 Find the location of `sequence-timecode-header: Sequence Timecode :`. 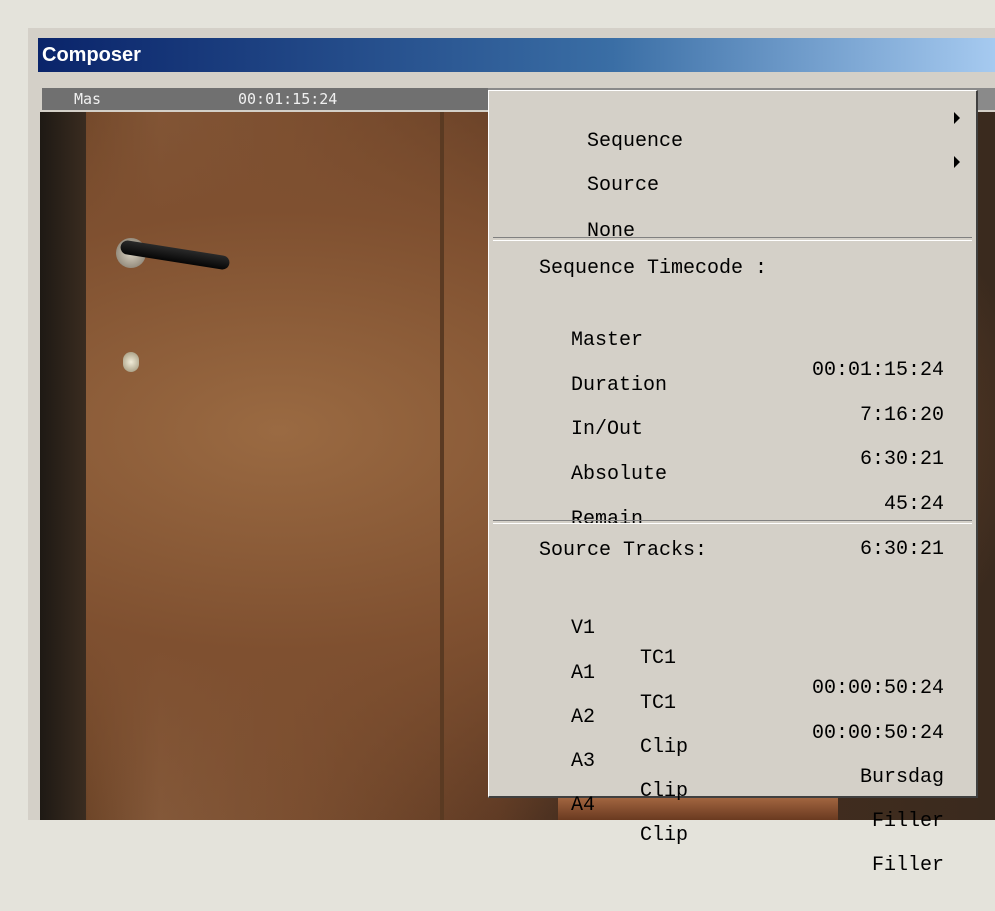

sequence-timecode-header: Sequence Timecode : is located at coordinates (653, 268).